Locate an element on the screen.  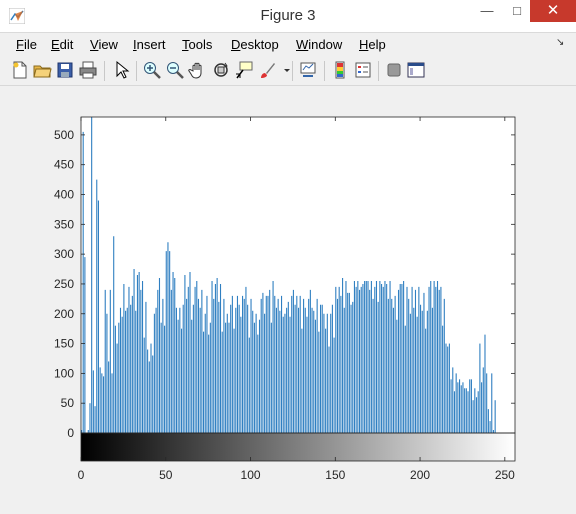
y-tick-label: 50 is located at coordinates (68, 403).